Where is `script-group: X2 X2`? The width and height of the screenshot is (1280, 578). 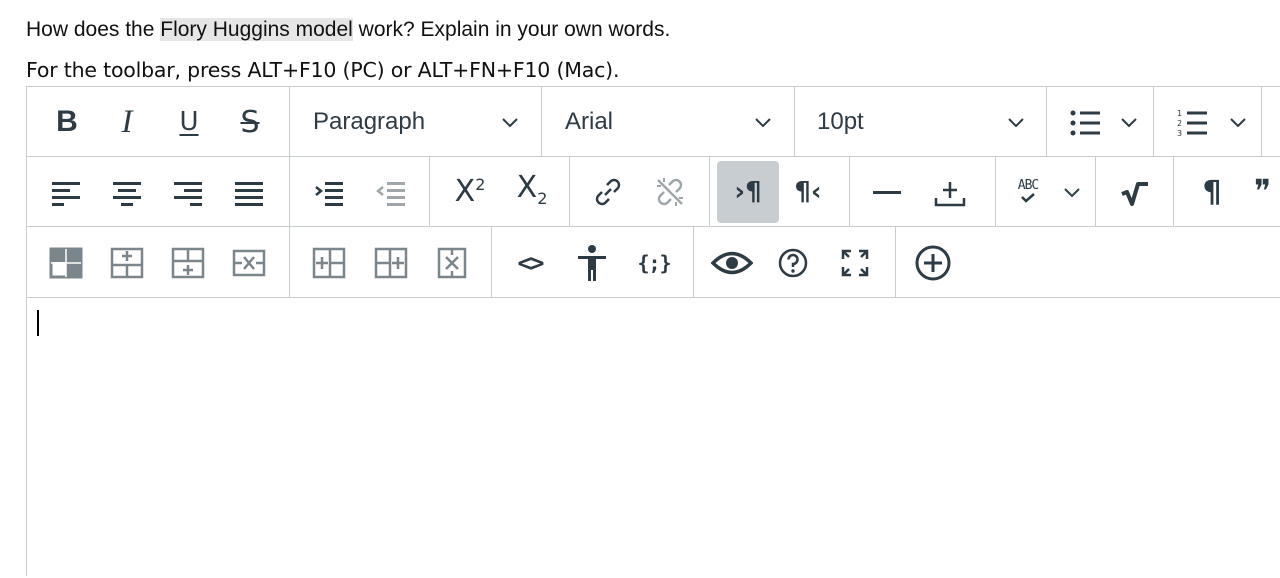
script-group: X2 X2 is located at coordinates (500, 191).